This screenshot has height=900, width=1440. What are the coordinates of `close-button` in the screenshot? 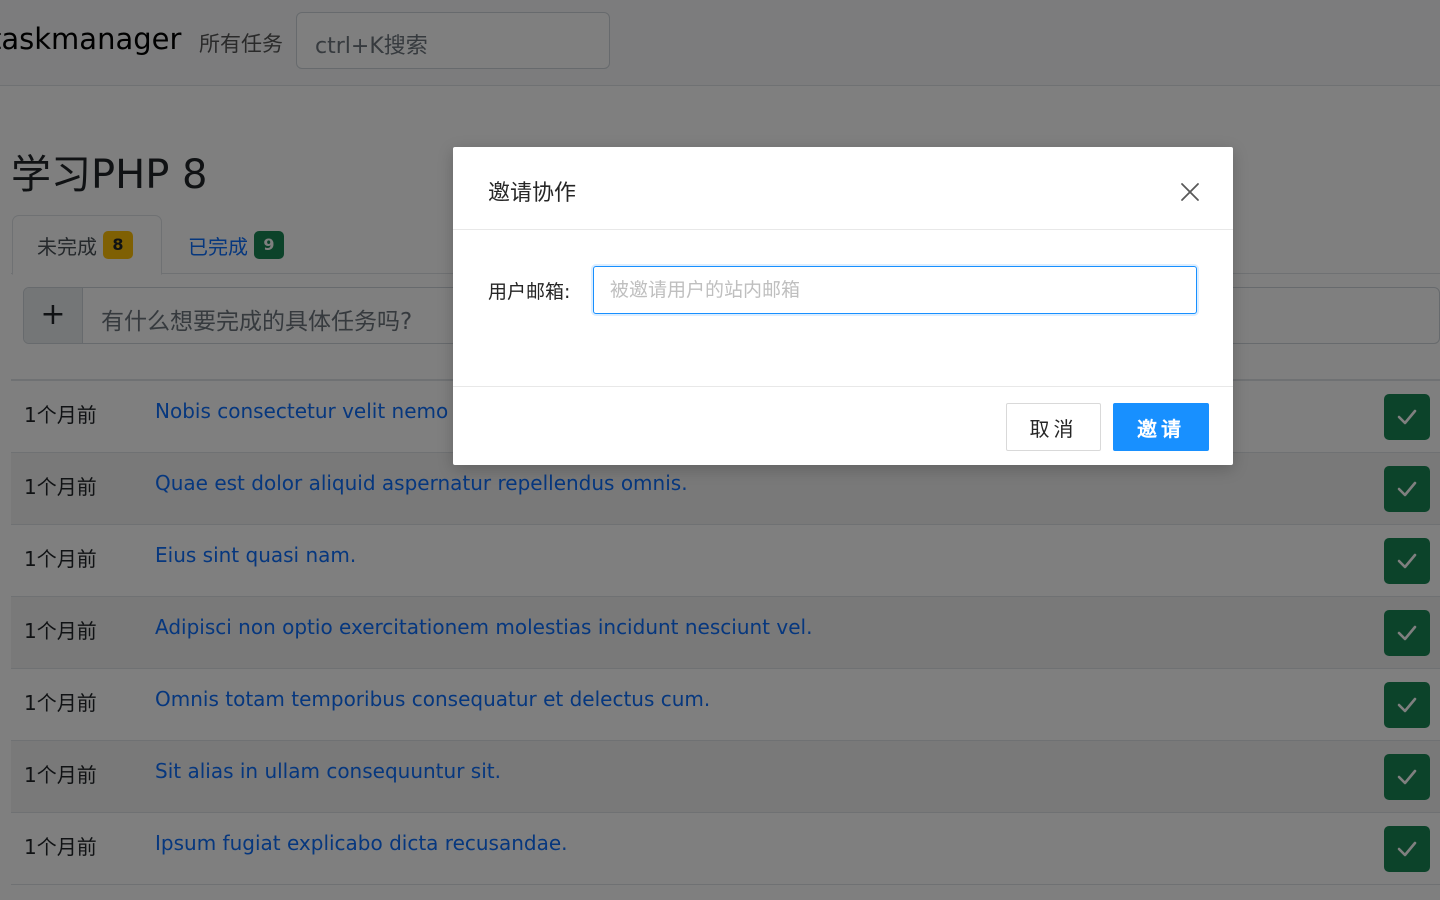 It's located at (1190, 192).